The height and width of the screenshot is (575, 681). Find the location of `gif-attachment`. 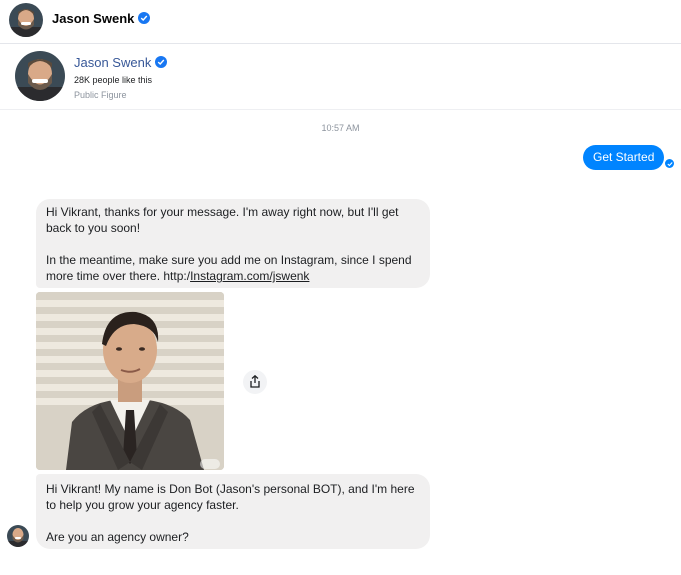

gif-attachment is located at coordinates (130, 381).